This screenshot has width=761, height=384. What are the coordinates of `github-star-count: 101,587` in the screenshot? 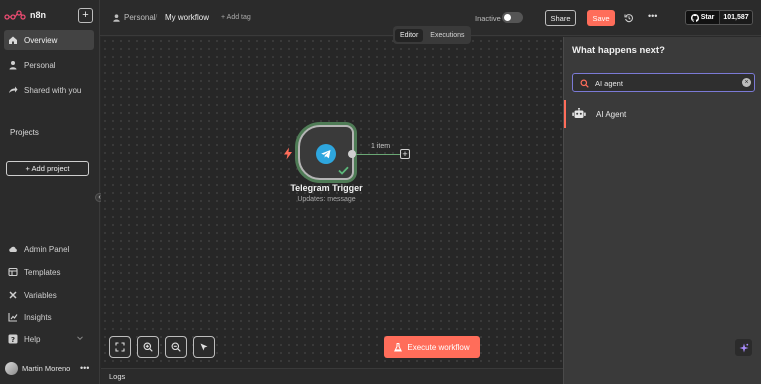 It's located at (736, 17).